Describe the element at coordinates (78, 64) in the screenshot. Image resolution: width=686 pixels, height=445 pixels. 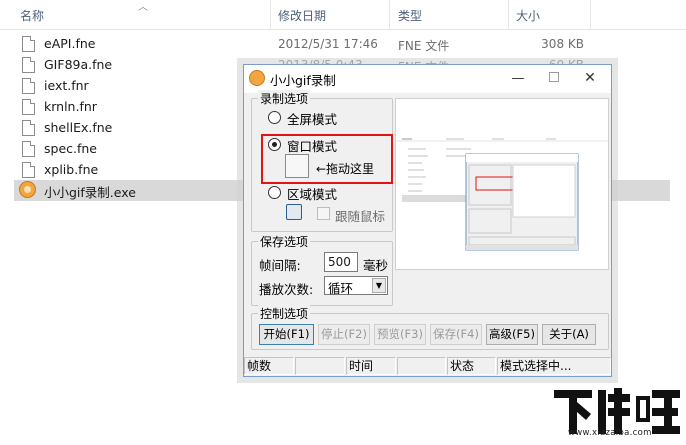
I see `file-name: GIF89a.fne` at that location.